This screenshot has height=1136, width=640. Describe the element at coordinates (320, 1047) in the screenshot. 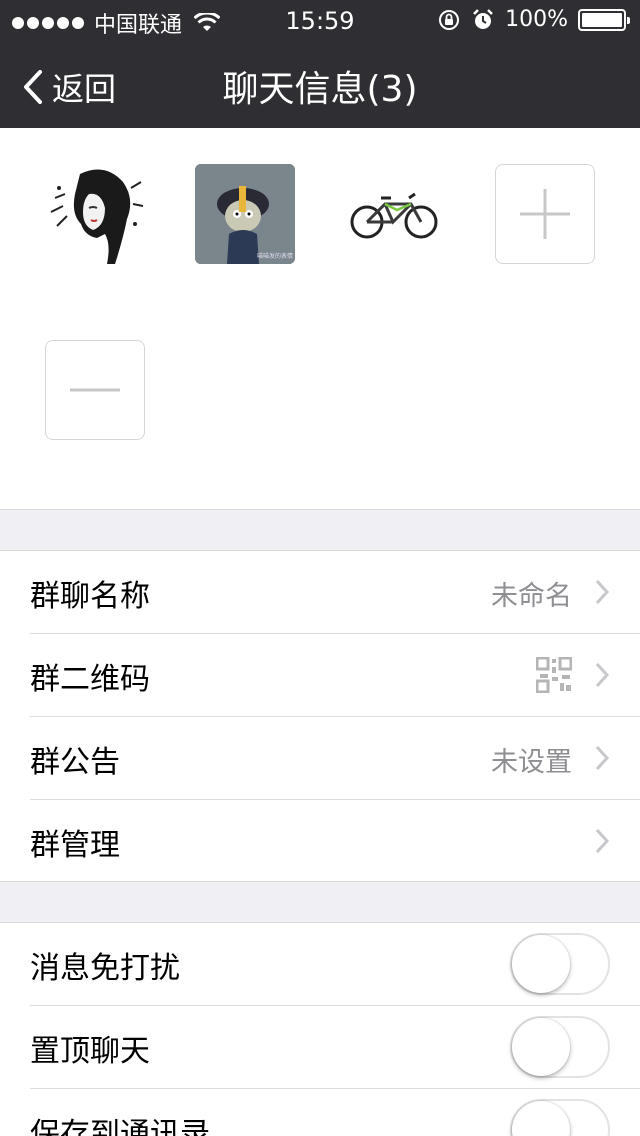

I see `pin-chat-row: 置顶聊天` at that location.